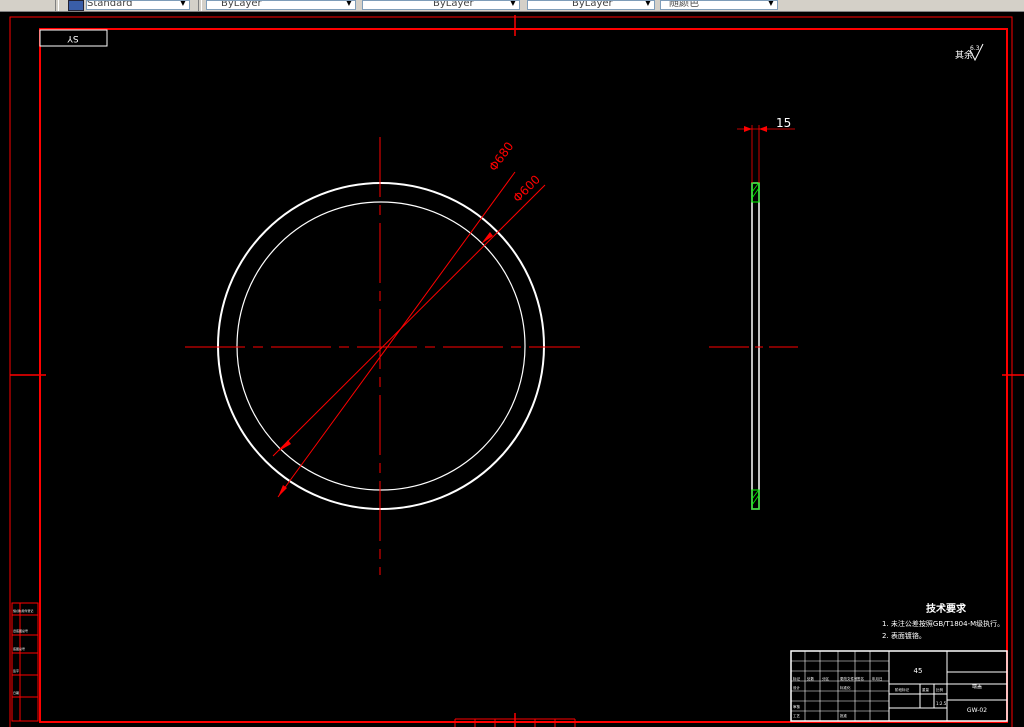 Image resolution: width=1024 pixels, height=727 pixels. Describe the element at coordinates (19, 648) in the screenshot. I see `side-table-label: 底图总号` at that location.